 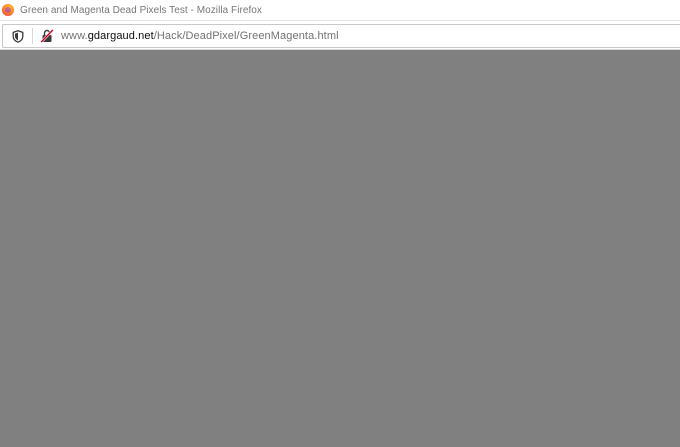 What do you see at coordinates (120, 36) in the screenshot?
I see `url-domain: gdargaud.net` at bounding box center [120, 36].